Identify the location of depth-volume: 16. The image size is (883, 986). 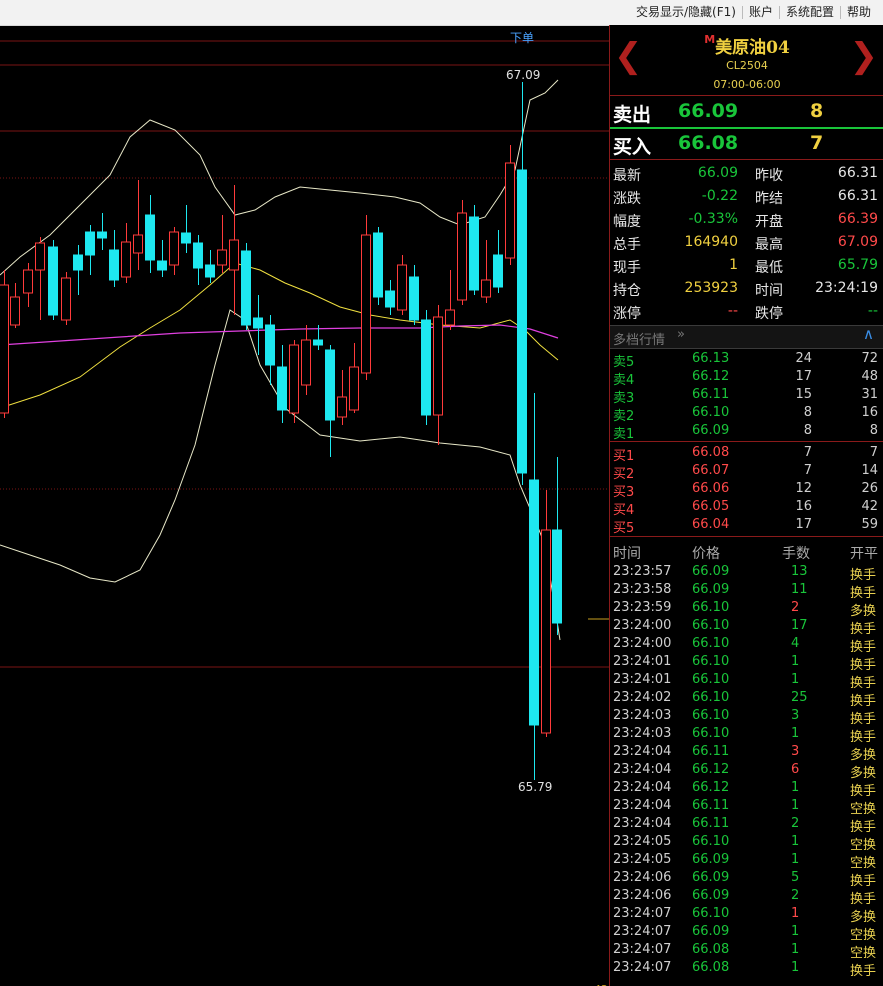
(803, 506).